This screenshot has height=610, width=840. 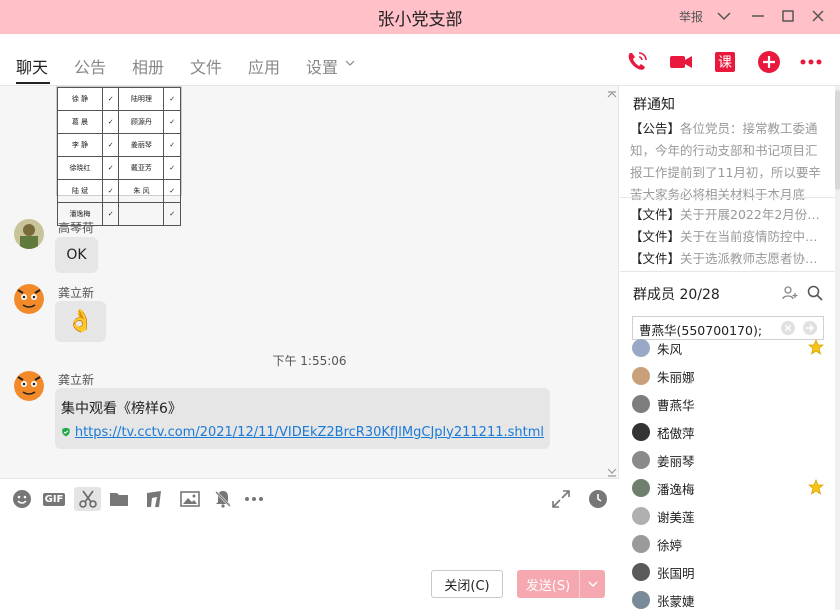 What do you see at coordinates (811, 62) in the screenshot?
I see `more-icon` at bounding box center [811, 62].